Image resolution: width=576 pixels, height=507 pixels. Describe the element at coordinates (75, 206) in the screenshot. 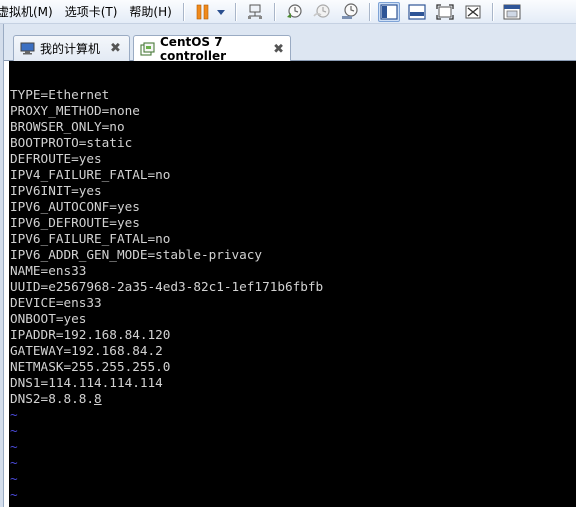

I see `terminal-line: IPV6_AUTOCONF=yes` at that location.